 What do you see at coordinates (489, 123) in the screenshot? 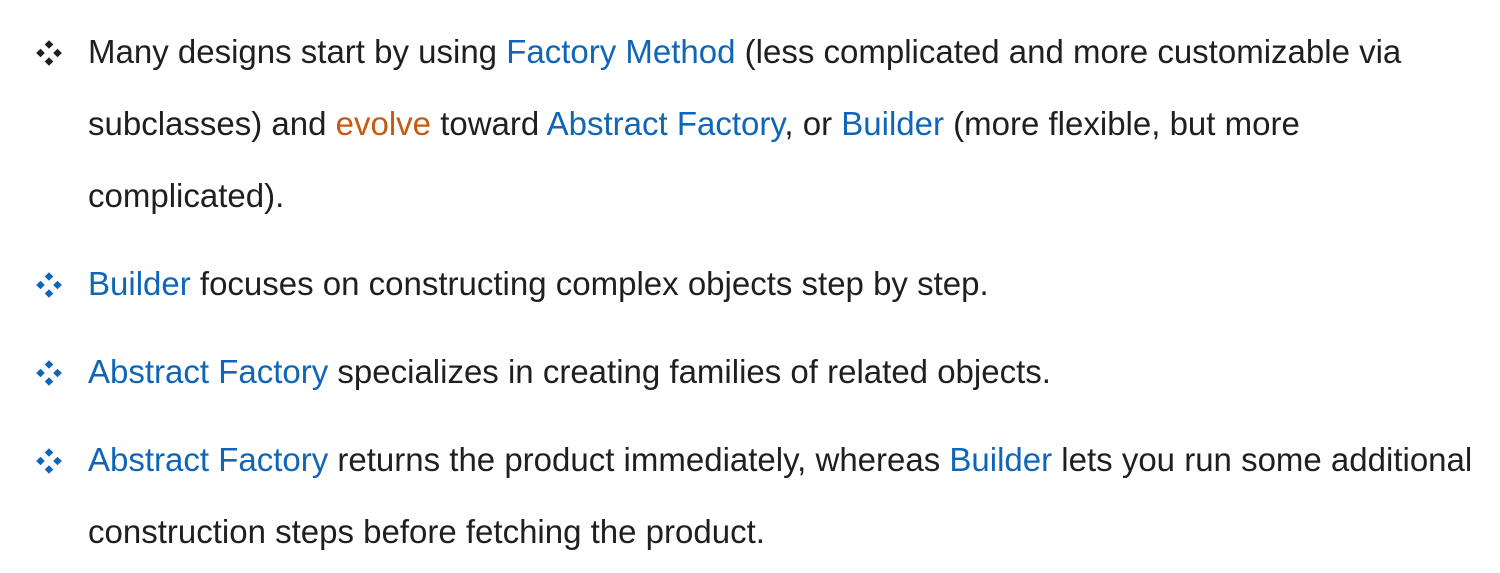
I see `plain-text: toward` at bounding box center [489, 123].